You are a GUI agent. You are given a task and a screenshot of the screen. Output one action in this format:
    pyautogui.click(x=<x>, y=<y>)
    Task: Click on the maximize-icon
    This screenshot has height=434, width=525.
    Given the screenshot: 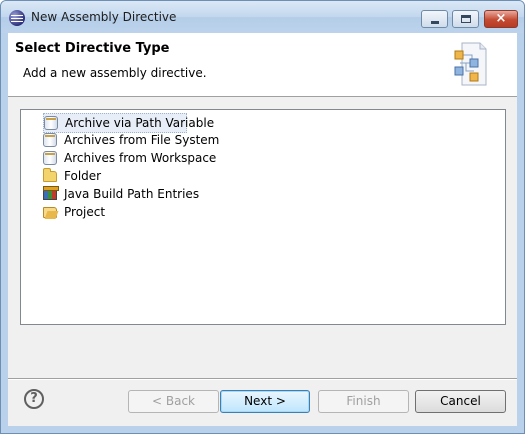 What is the action you would take?
    pyautogui.click(x=466, y=19)
    